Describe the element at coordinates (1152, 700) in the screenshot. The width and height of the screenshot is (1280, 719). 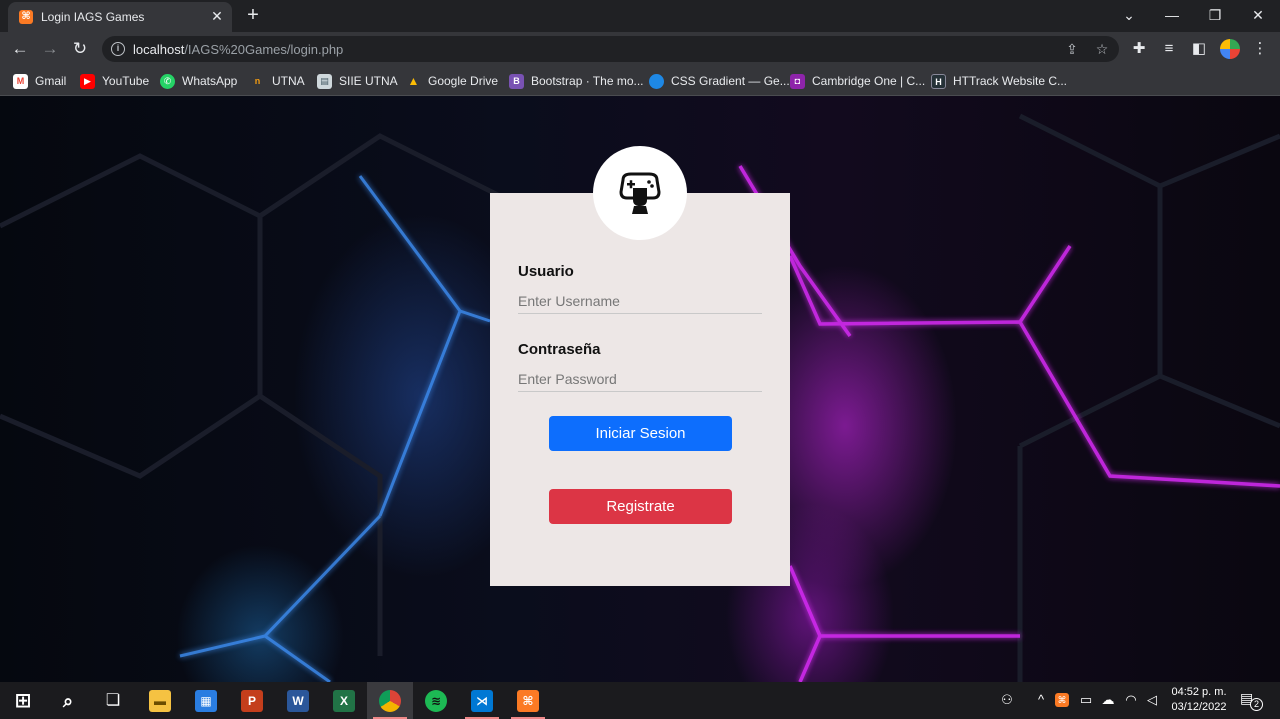
I see `volume-icon: ◁` at that location.